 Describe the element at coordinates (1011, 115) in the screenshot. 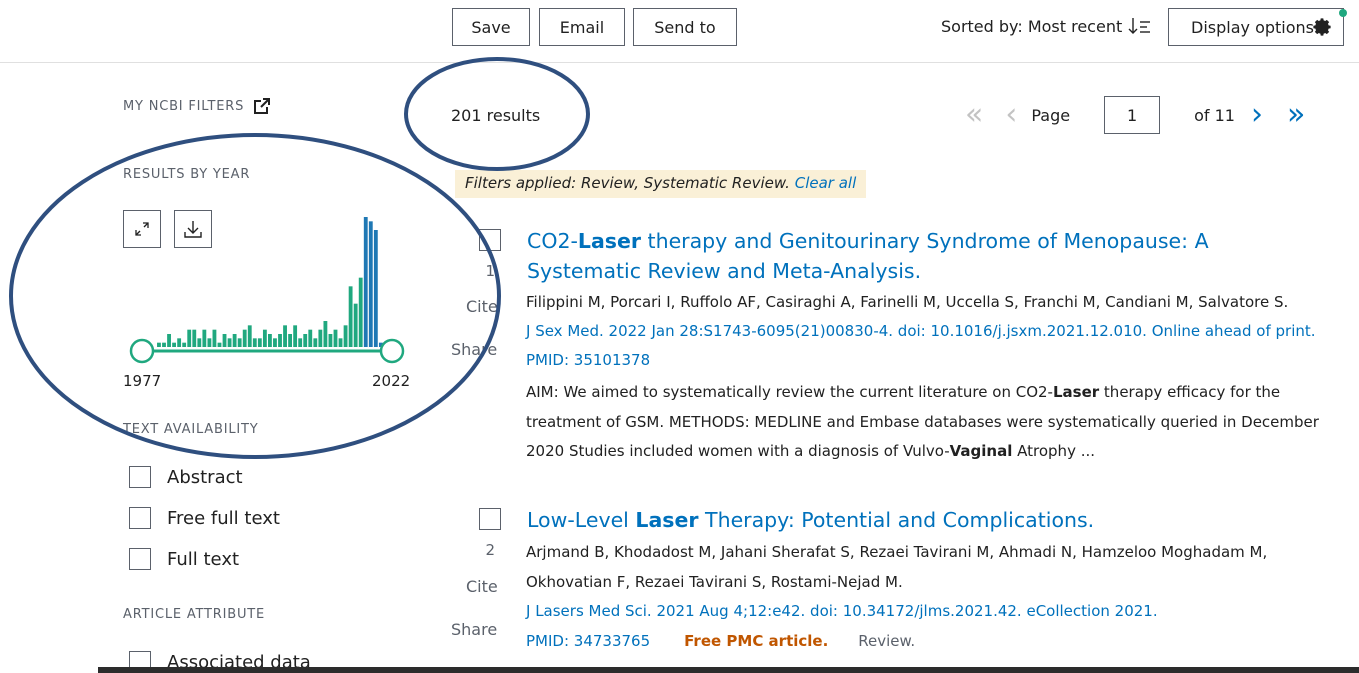

I see `previous-page-icon: ‹` at that location.